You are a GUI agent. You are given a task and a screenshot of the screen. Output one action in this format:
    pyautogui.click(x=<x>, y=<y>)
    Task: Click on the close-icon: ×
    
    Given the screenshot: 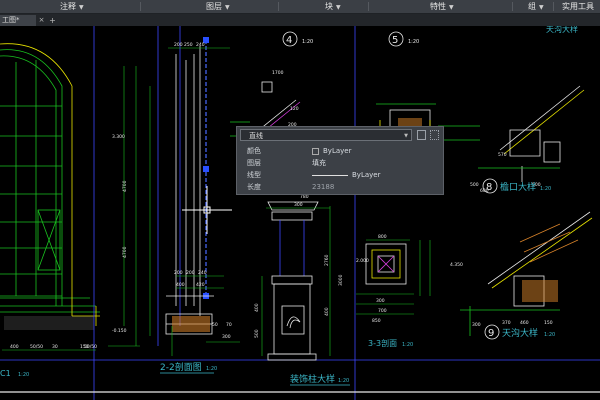 What is the action you would take?
    pyautogui.click(x=41, y=20)
    